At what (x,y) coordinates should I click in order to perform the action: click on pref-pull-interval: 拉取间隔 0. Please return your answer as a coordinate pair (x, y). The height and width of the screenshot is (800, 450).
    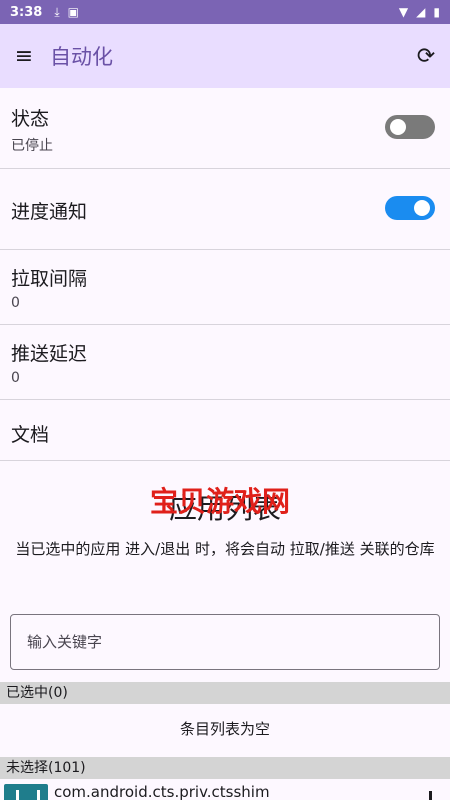
    Looking at the image, I should click on (225, 287).